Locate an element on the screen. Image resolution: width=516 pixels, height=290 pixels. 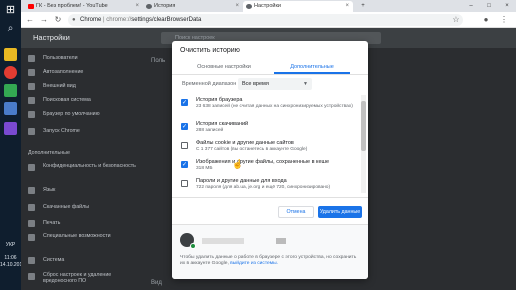
sidebar-item-printing: Печать is located at coordinates (81, 223).